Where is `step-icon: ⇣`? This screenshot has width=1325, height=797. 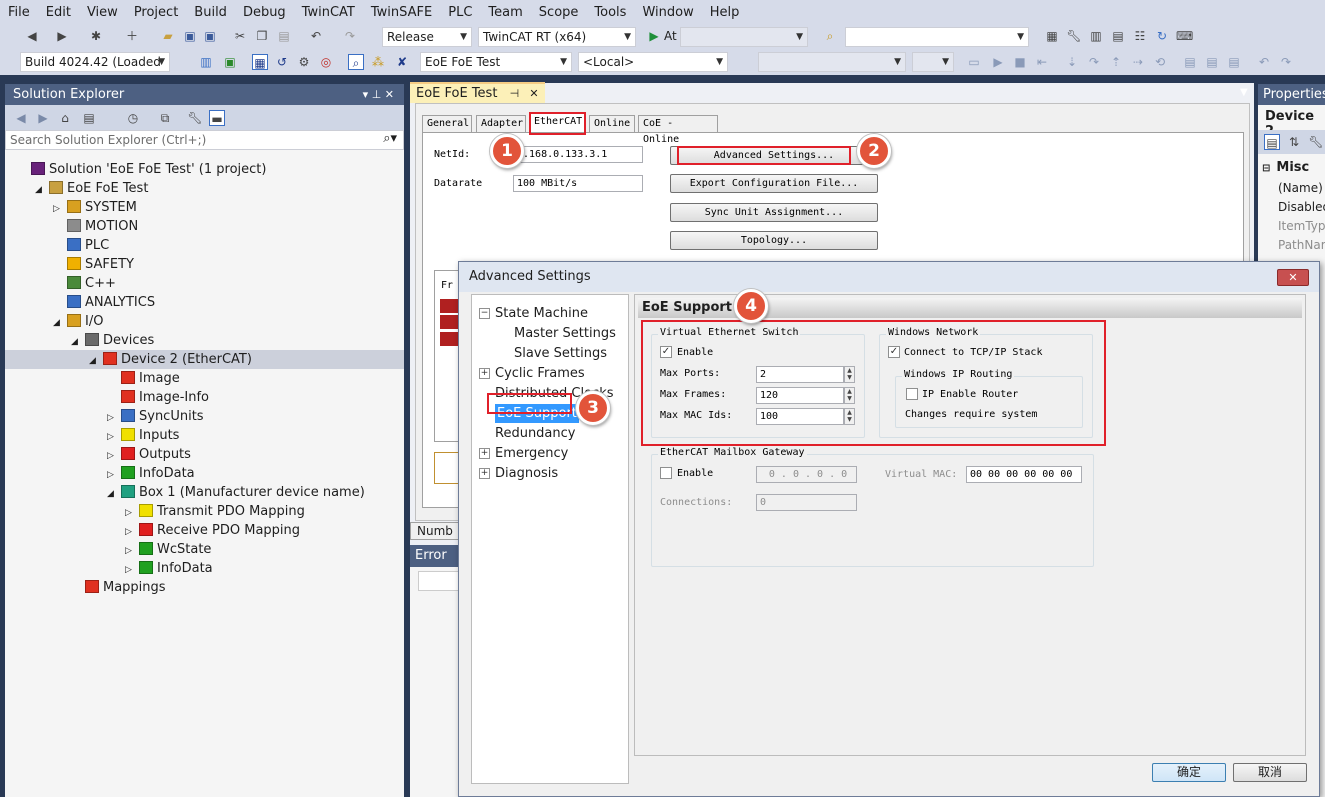
step-icon: ⇣ is located at coordinates (1072, 62).